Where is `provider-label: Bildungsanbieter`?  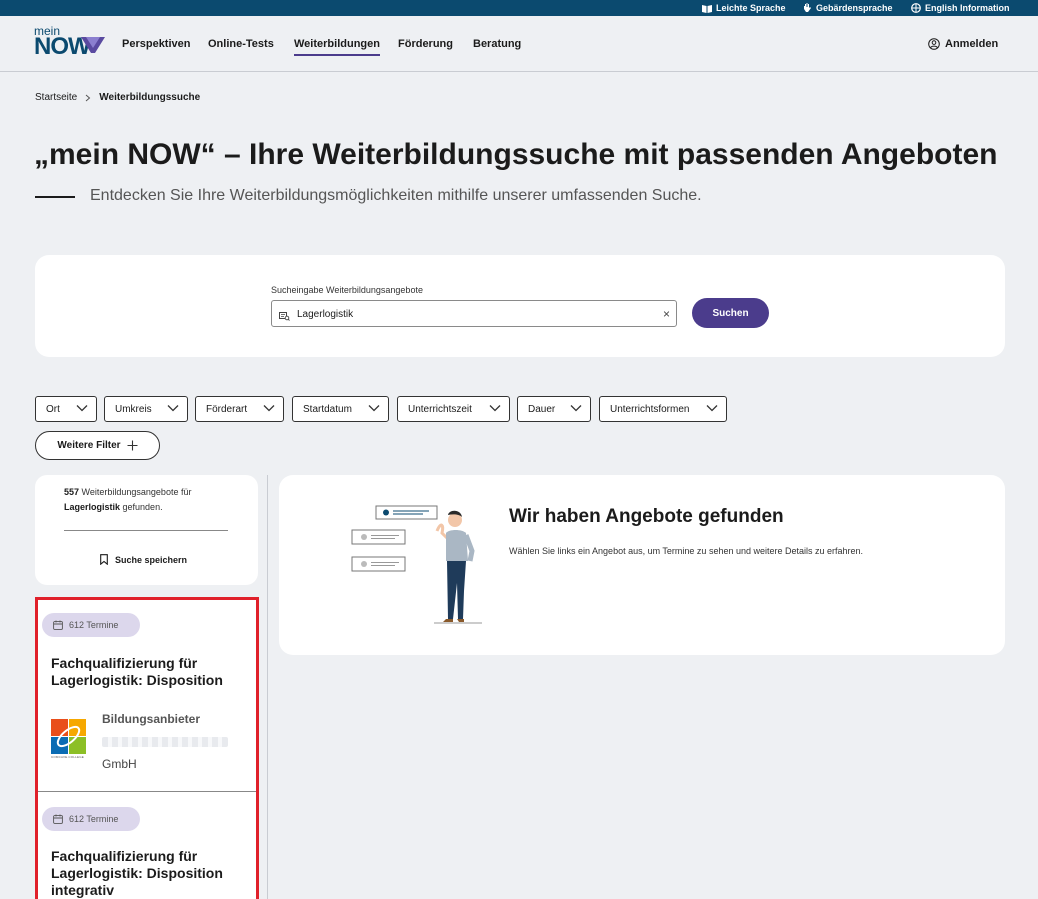
provider-label: Bildungsanbieter is located at coordinates (151, 719).